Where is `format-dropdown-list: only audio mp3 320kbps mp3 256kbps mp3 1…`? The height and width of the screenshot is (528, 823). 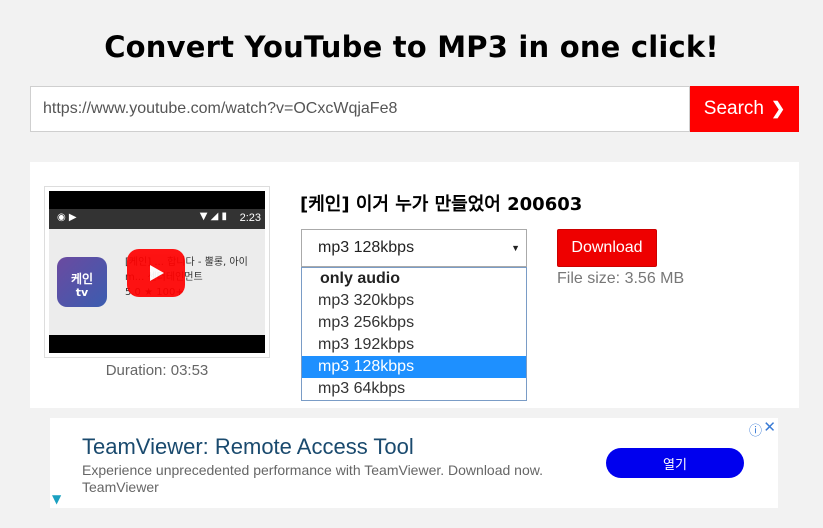
format-dropdown-list: only audio mp3 320kbps mp3 256kbps mp3 1… is located at coordinates (414, 334).